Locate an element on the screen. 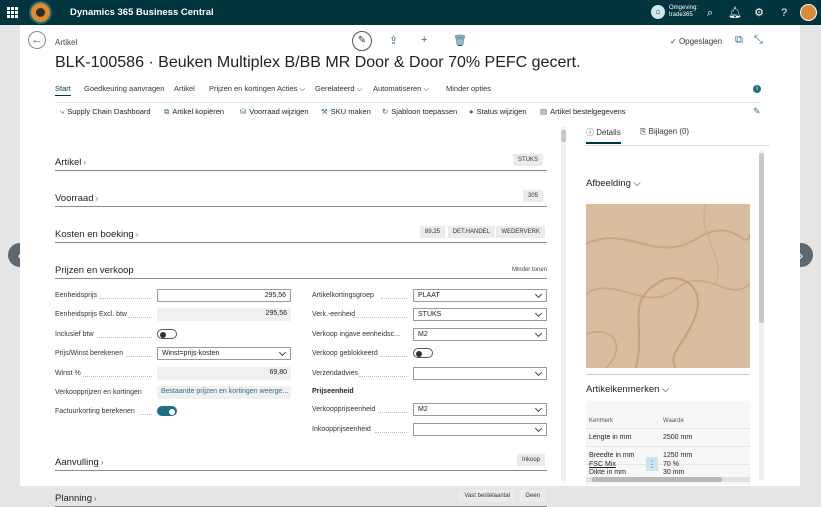 This screenshot has height=507, width=821. tab-acties: Acties ⌵ is located at coordinates (291, 89).